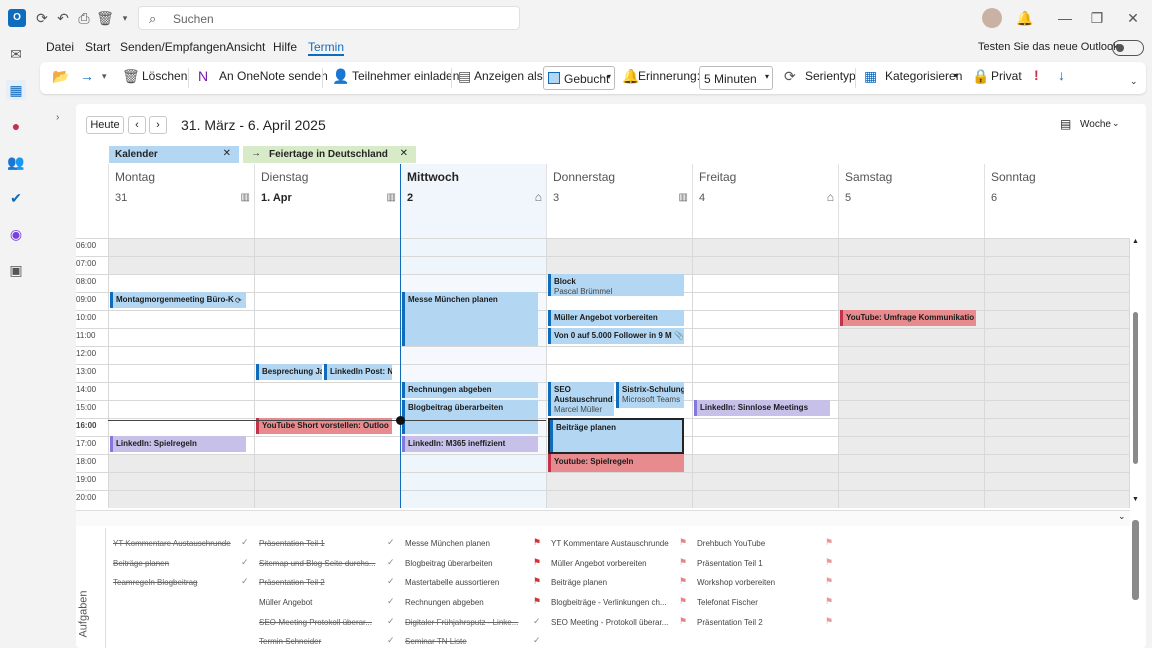  Describe the element at coordinates (404, 153) in the screenshot. I see `close-tab-icon: ✕` at that location.